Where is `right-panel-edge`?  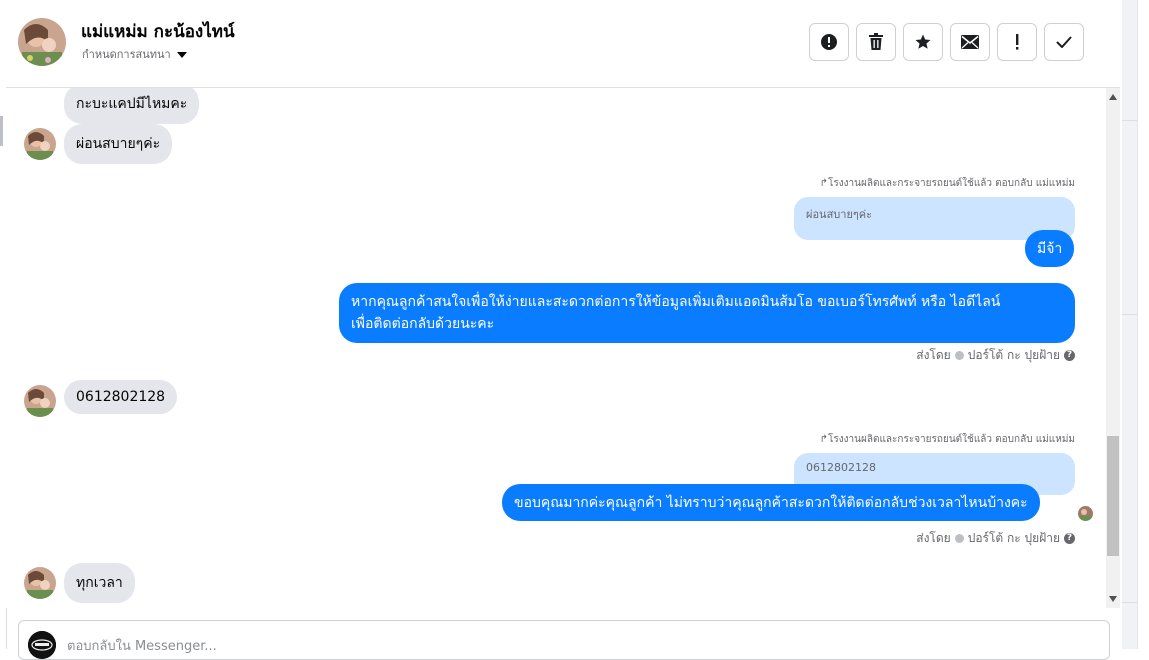
right-panel-edge is located at coordinates (1143, 324).